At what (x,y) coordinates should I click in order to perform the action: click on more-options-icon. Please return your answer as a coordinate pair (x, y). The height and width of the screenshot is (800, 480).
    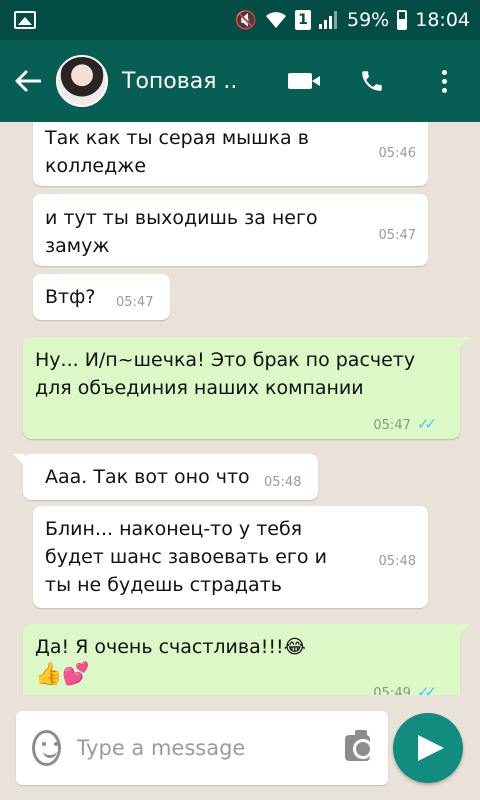
    Looking at the image, I should click on (444, 81).